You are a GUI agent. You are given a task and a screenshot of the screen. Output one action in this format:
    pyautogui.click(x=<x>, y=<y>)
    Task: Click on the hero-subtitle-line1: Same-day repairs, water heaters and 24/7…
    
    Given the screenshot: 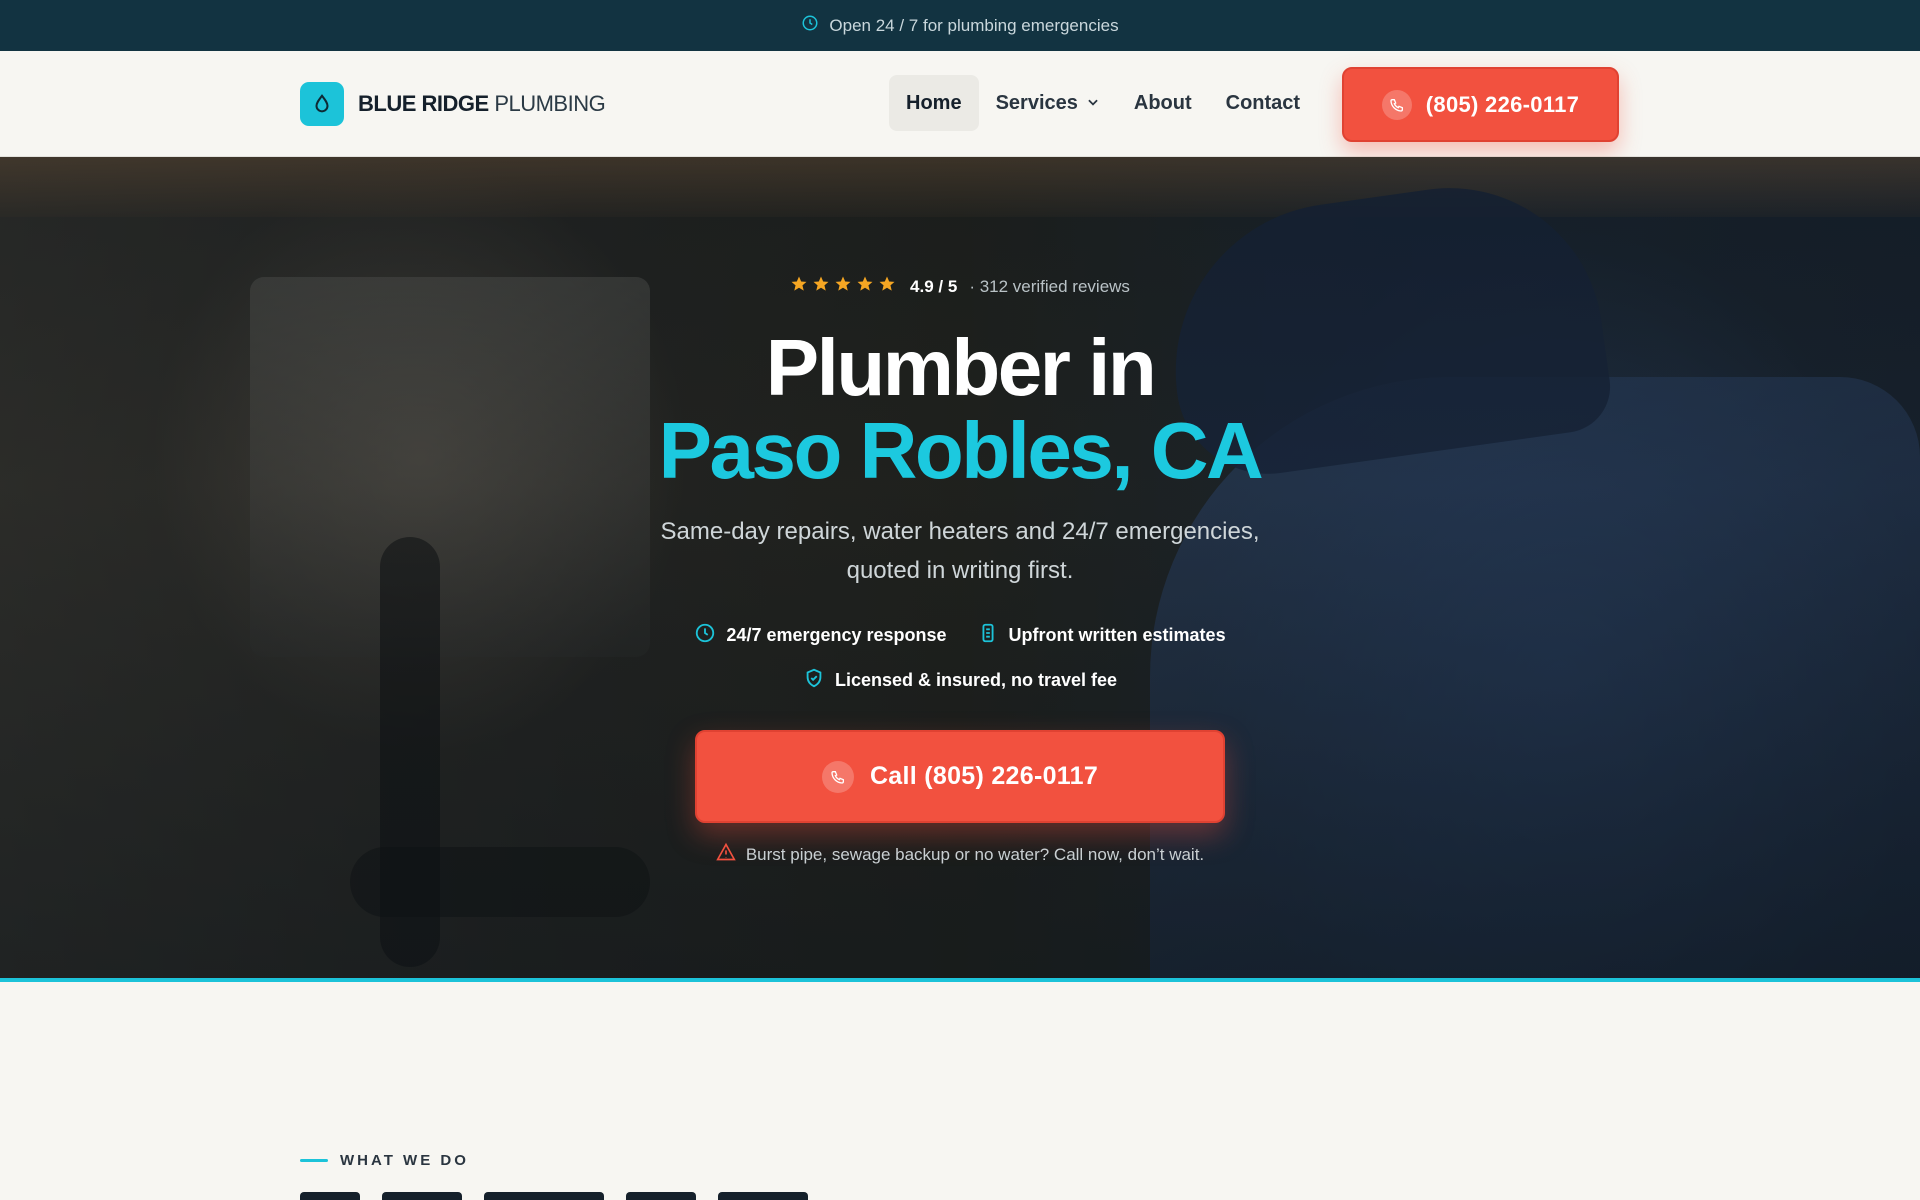 What is the action you would take?
    pyautogui.click(x=960, y=531)
    